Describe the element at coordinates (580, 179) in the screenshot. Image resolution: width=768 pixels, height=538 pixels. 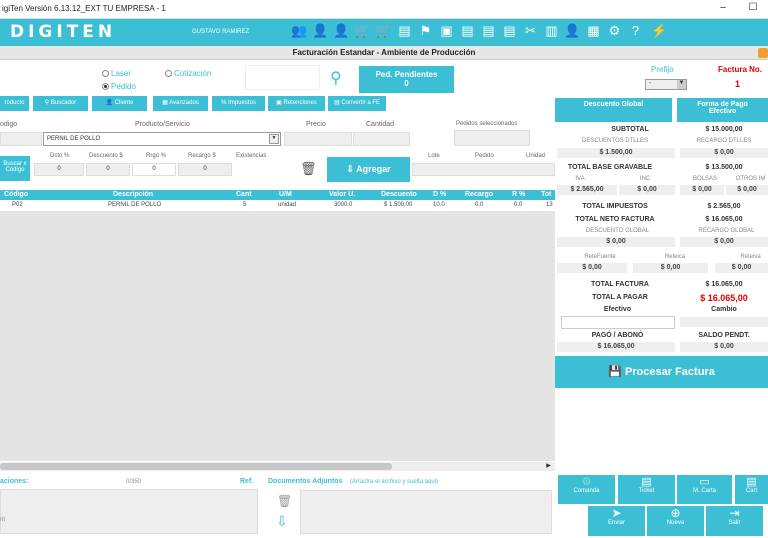
I see `iva-label: IVA` at that location.